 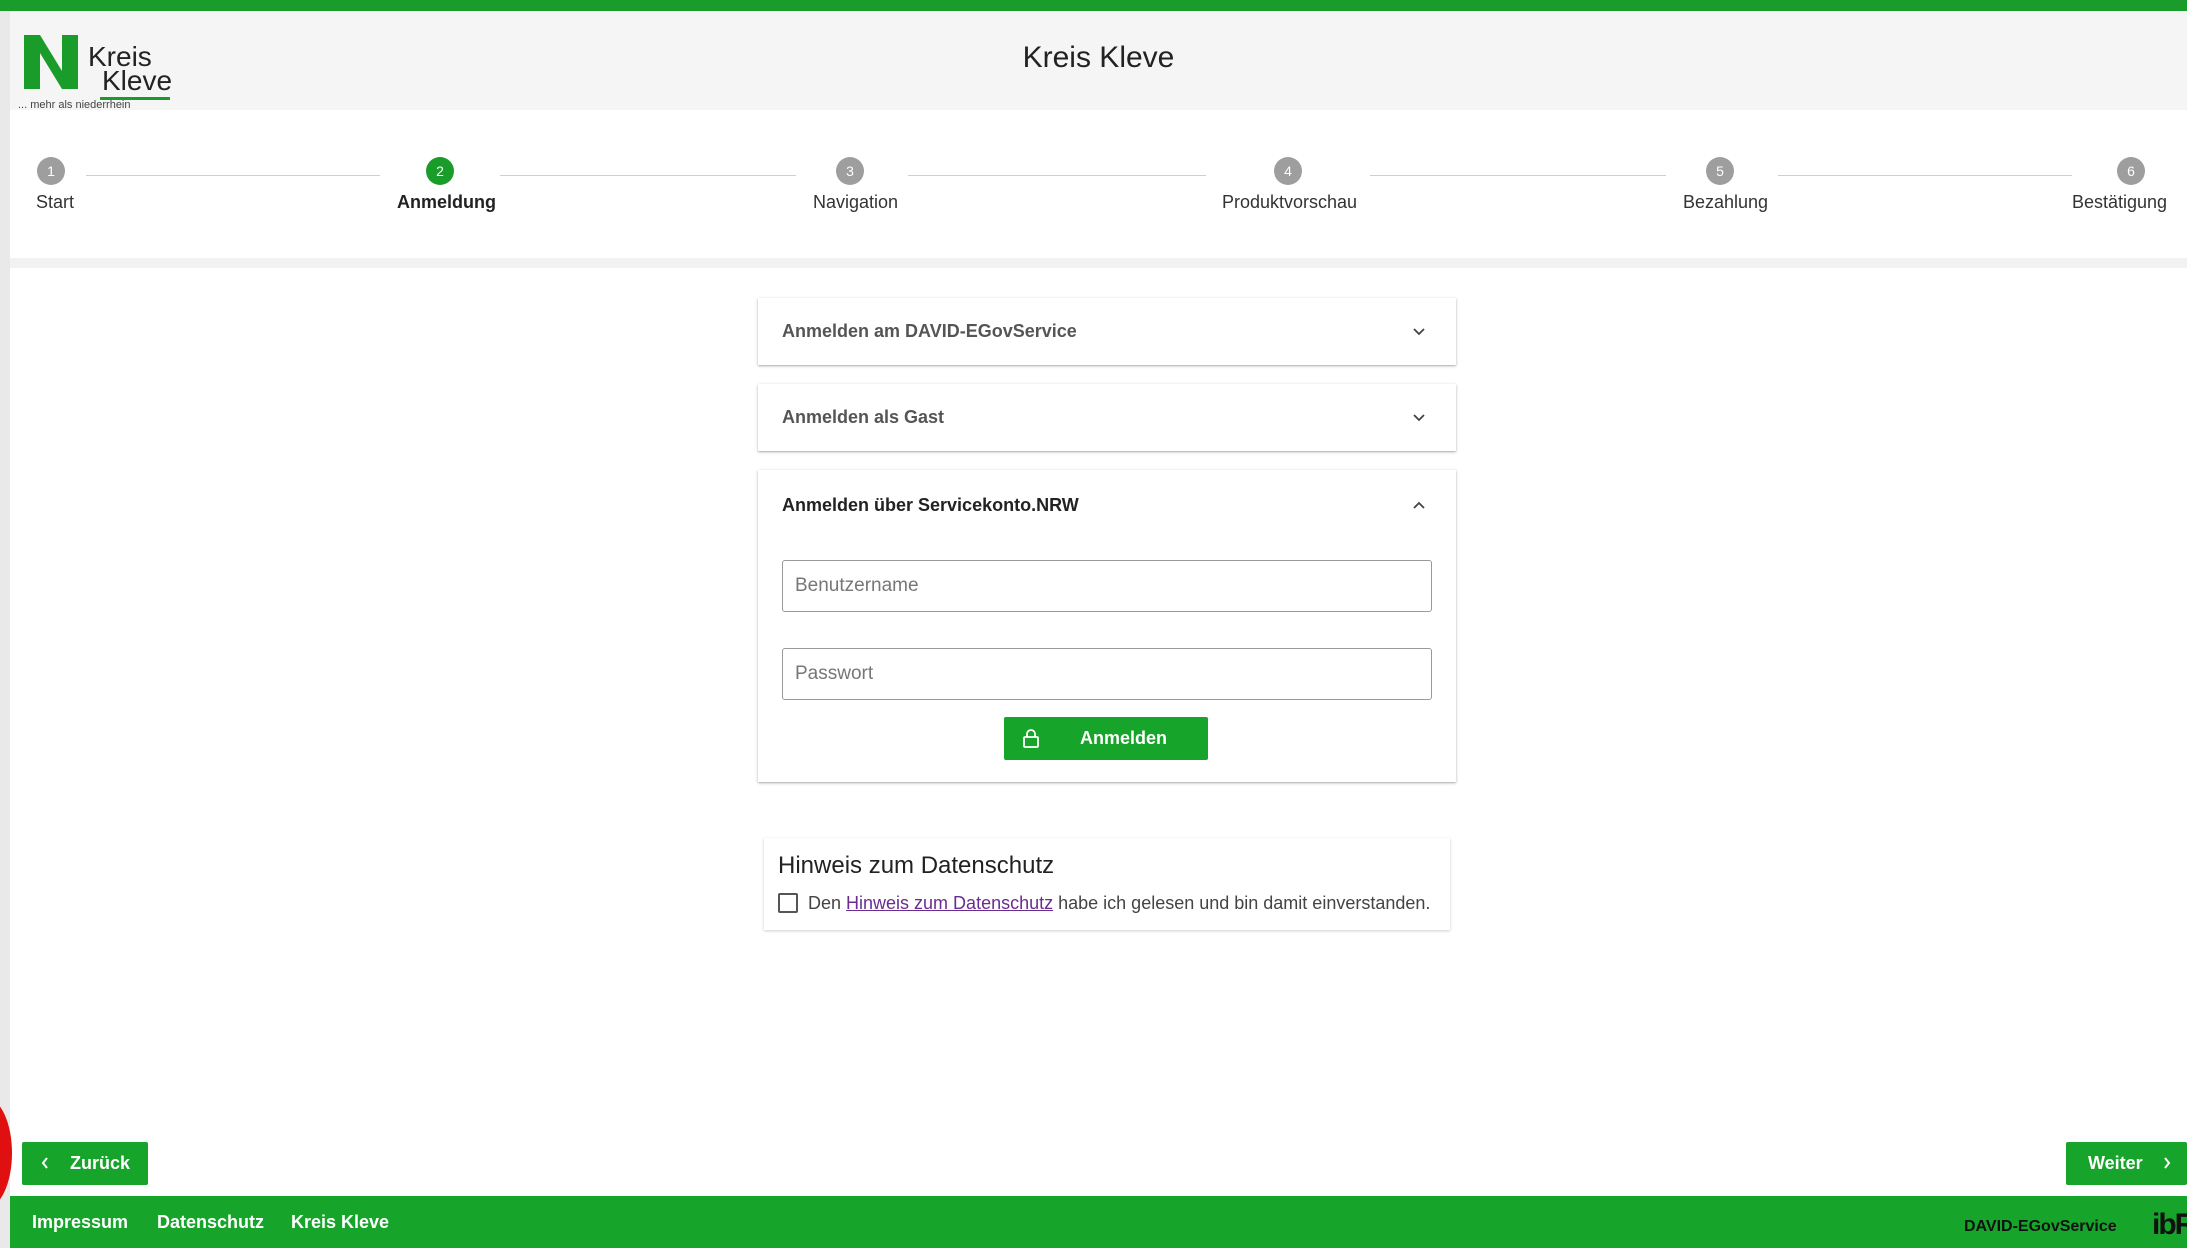 What do you see at coordinates (1107, 417) in the screenshot?
I see `panel-guest: Anmelden als Gast` at bounding box center [1107, 417].